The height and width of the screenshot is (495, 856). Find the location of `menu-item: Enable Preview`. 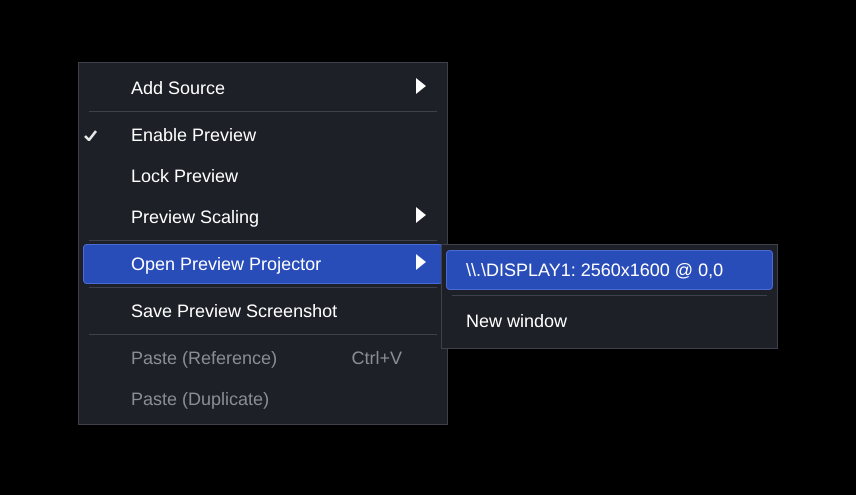

menu-item: Enable Preview is located at coordinates (263, 135).